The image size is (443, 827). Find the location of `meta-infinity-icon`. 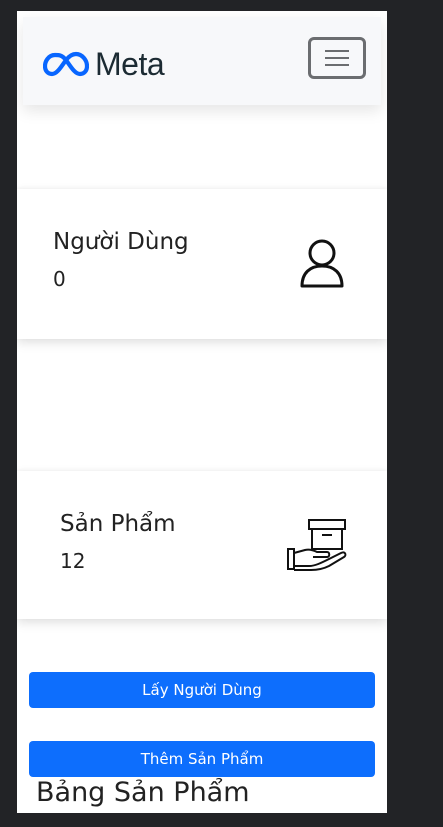

meta-infinity-icon is located at coordinates (66, 64).